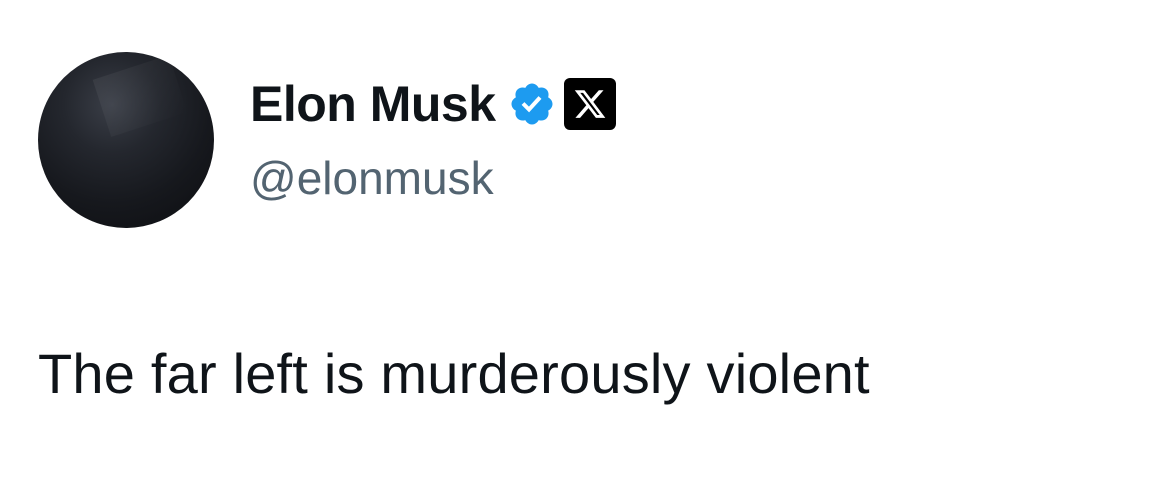 The width and height of the screenshot is (1152, 495). I want to click on author-handle: @elonmusk, so click(372, 178).